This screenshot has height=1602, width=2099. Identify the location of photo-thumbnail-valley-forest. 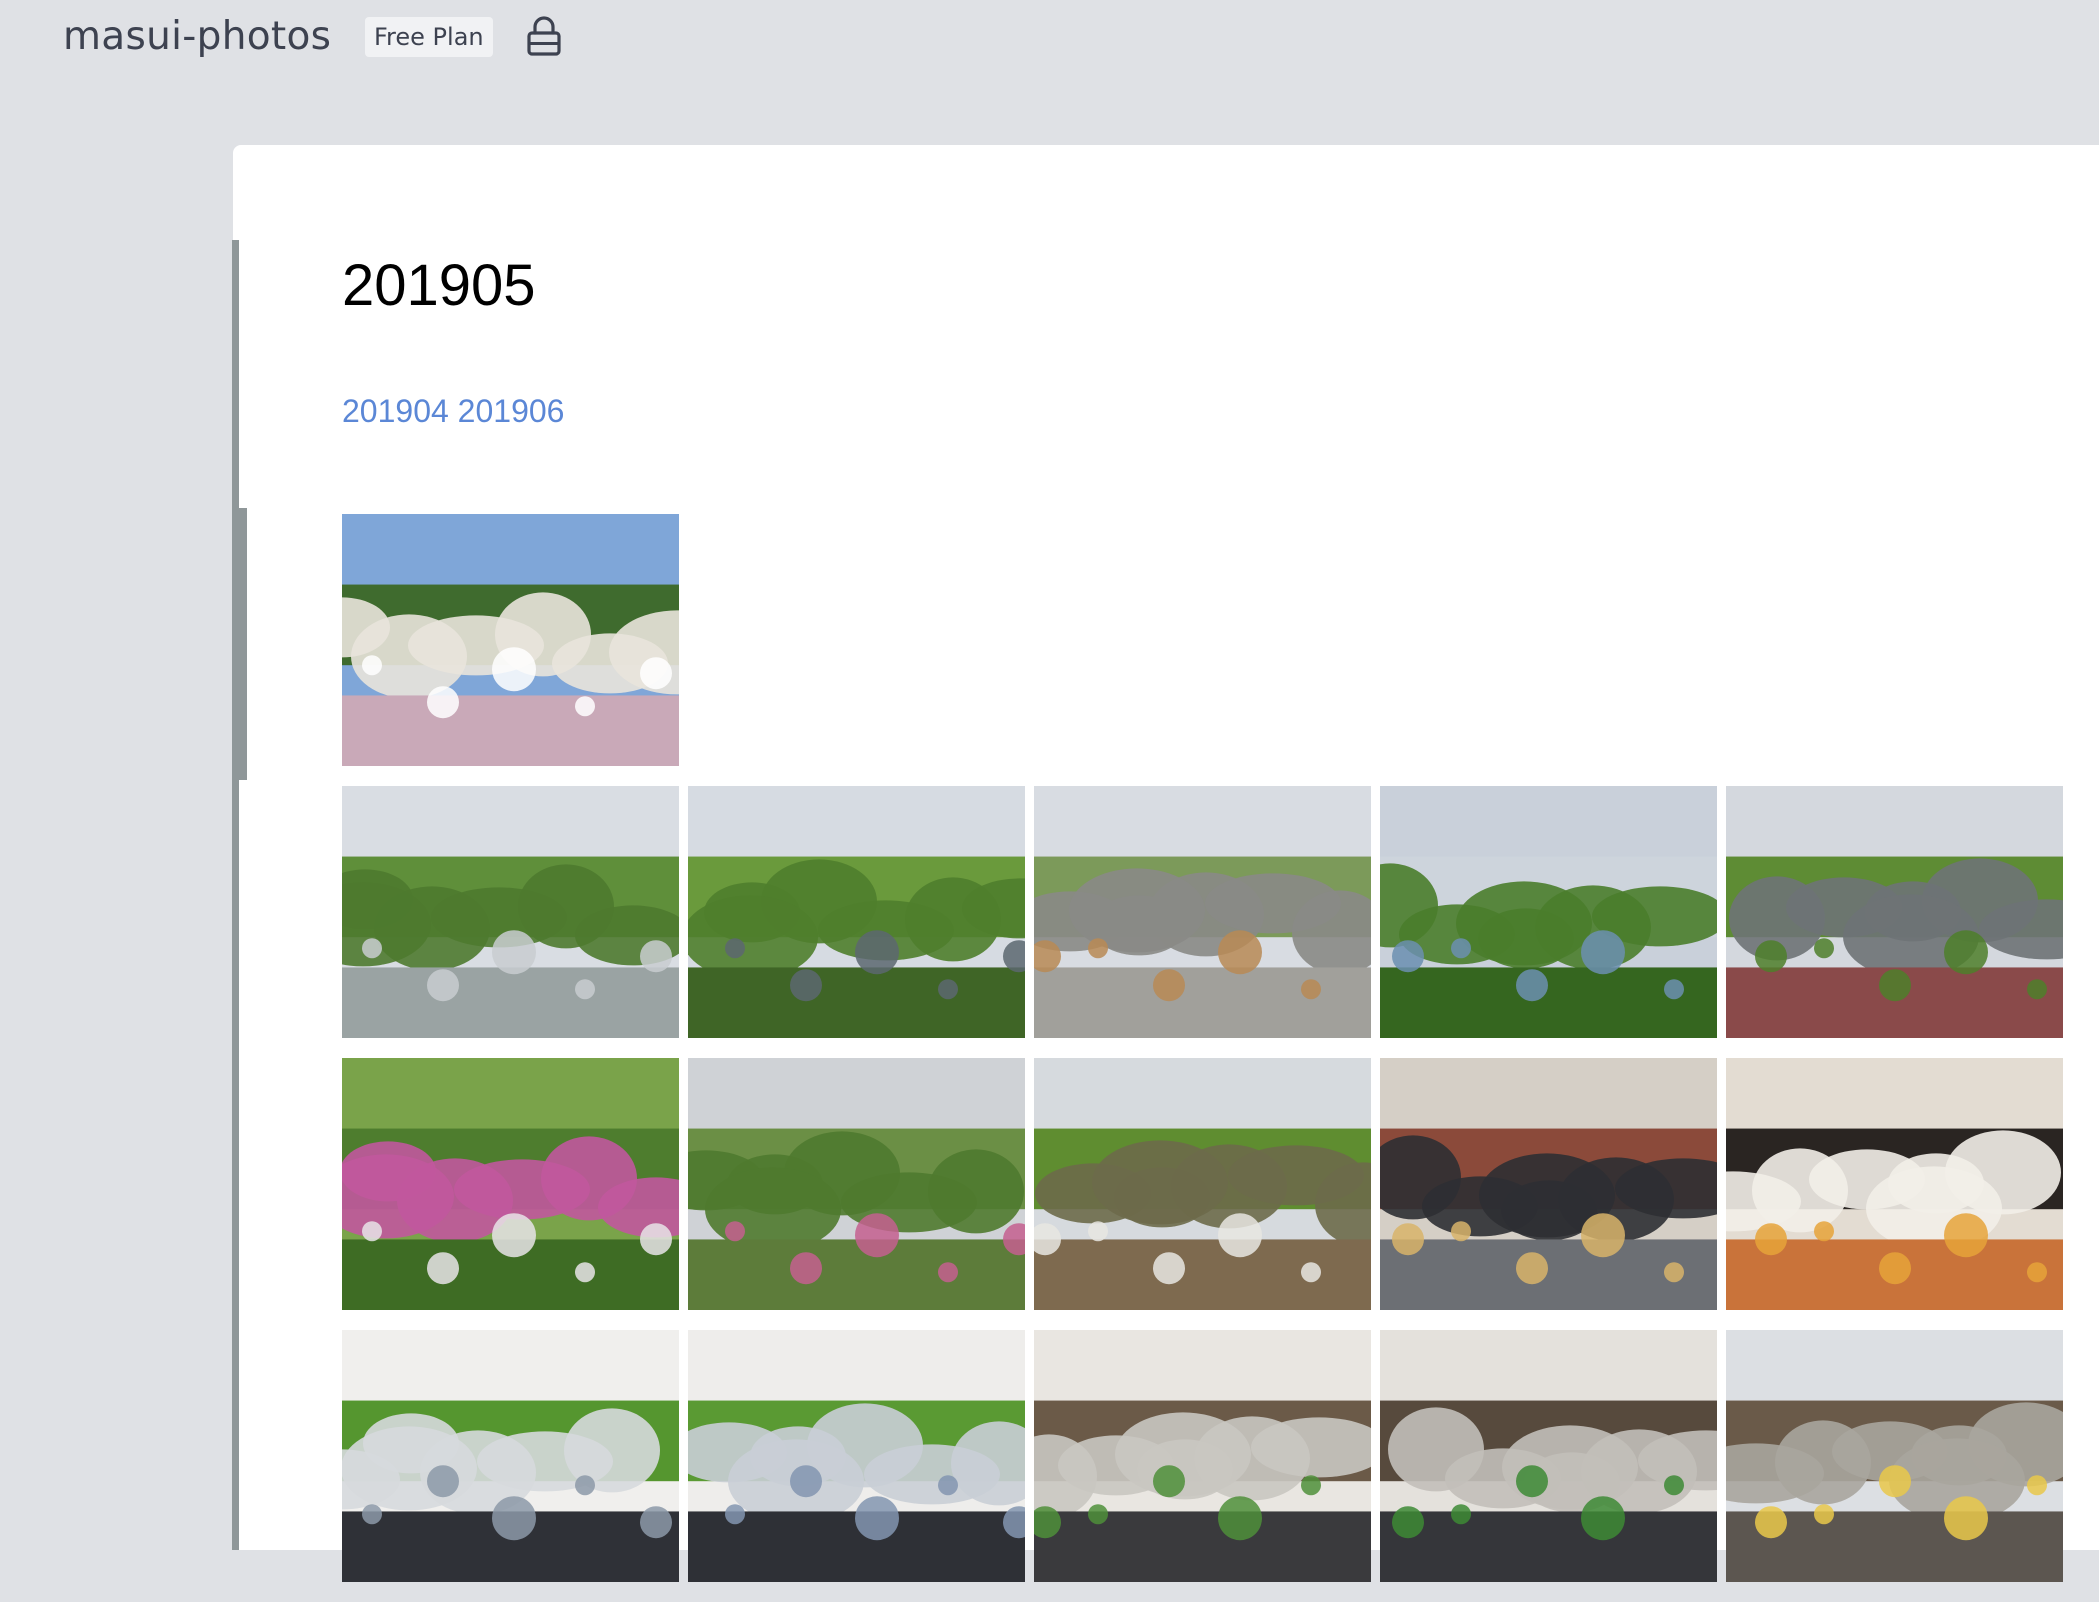
(856, 1184).